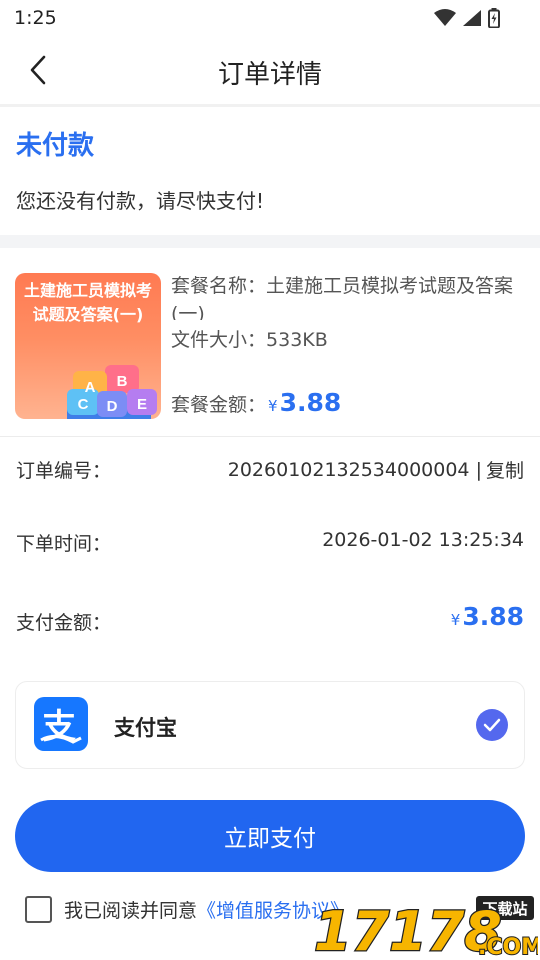 Image resolution: width=540 pixels, height=960 pixels. I want to click on product-info: 套餐名称：土建施工员模拟考试题及答案(一) 文件大小：533KB, so click(353, 313).